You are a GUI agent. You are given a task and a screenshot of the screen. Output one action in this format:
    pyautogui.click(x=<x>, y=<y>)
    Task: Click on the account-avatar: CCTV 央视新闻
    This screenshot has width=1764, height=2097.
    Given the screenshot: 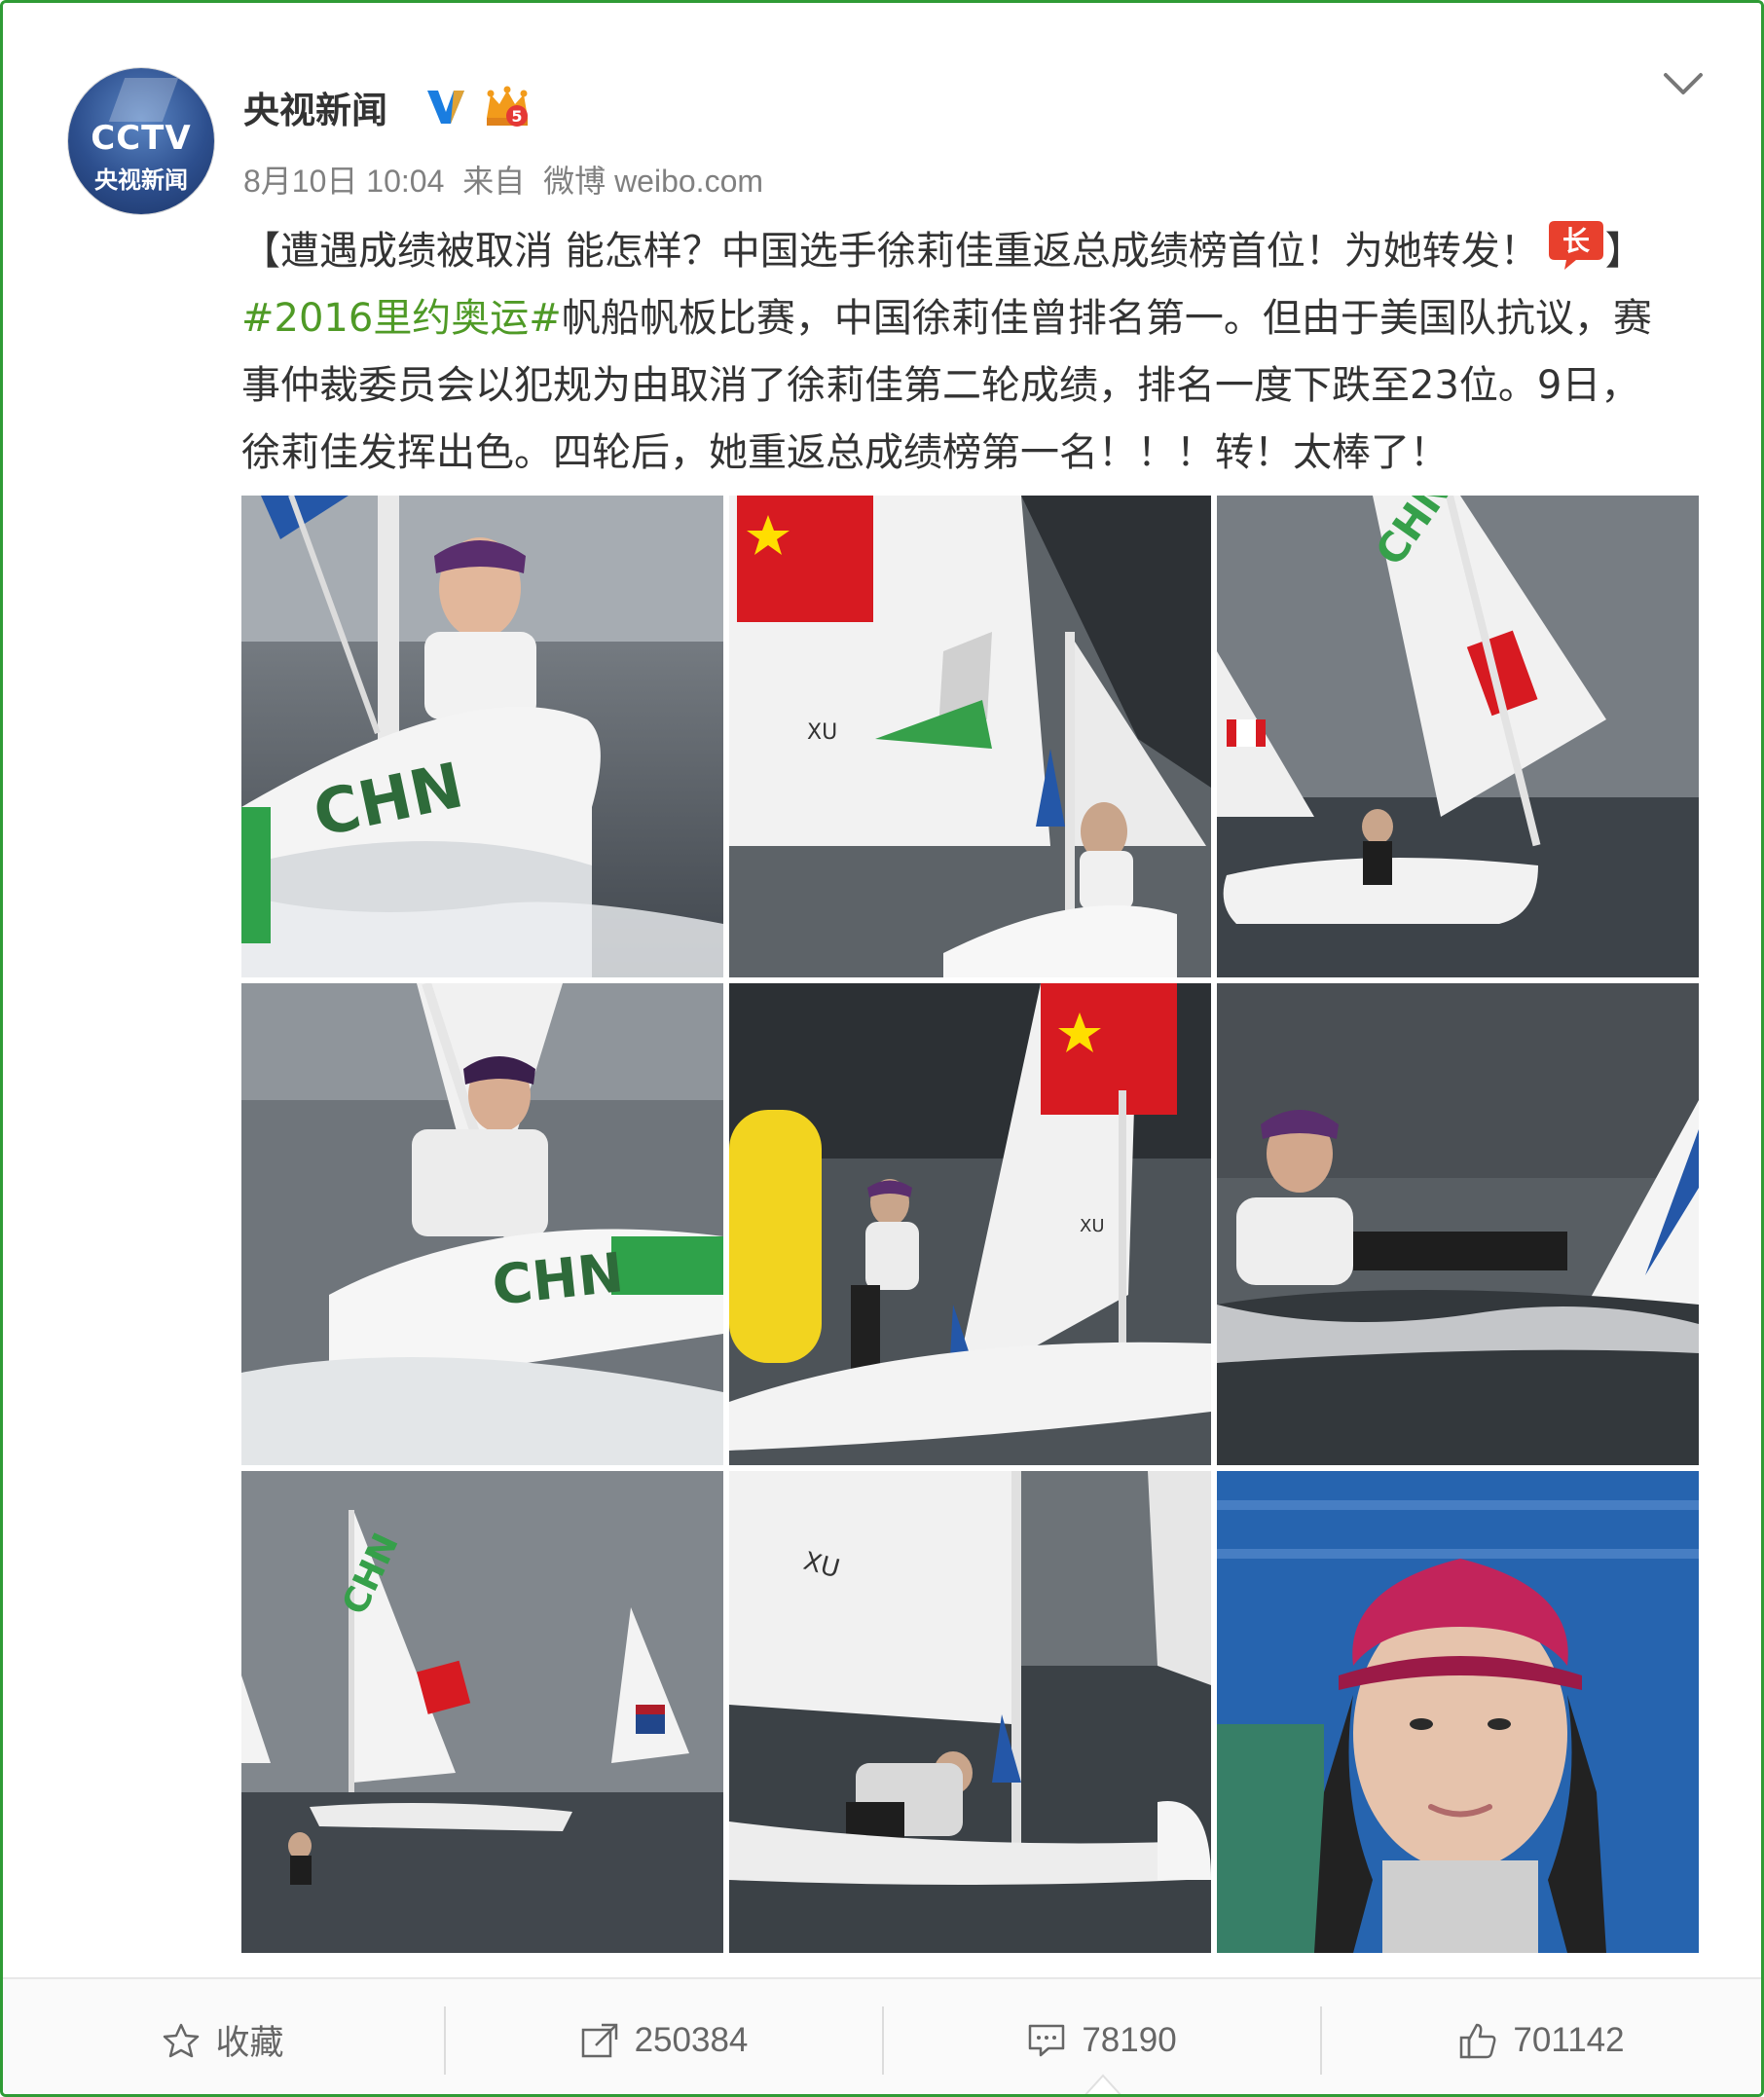 What is the action you would take?
    pyautogui.click(x=141, y=141)
    